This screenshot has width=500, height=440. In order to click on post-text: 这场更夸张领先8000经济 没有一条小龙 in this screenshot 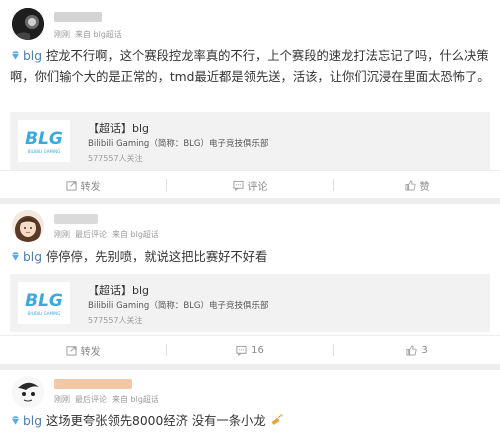, I will do `click(155, 421)`.